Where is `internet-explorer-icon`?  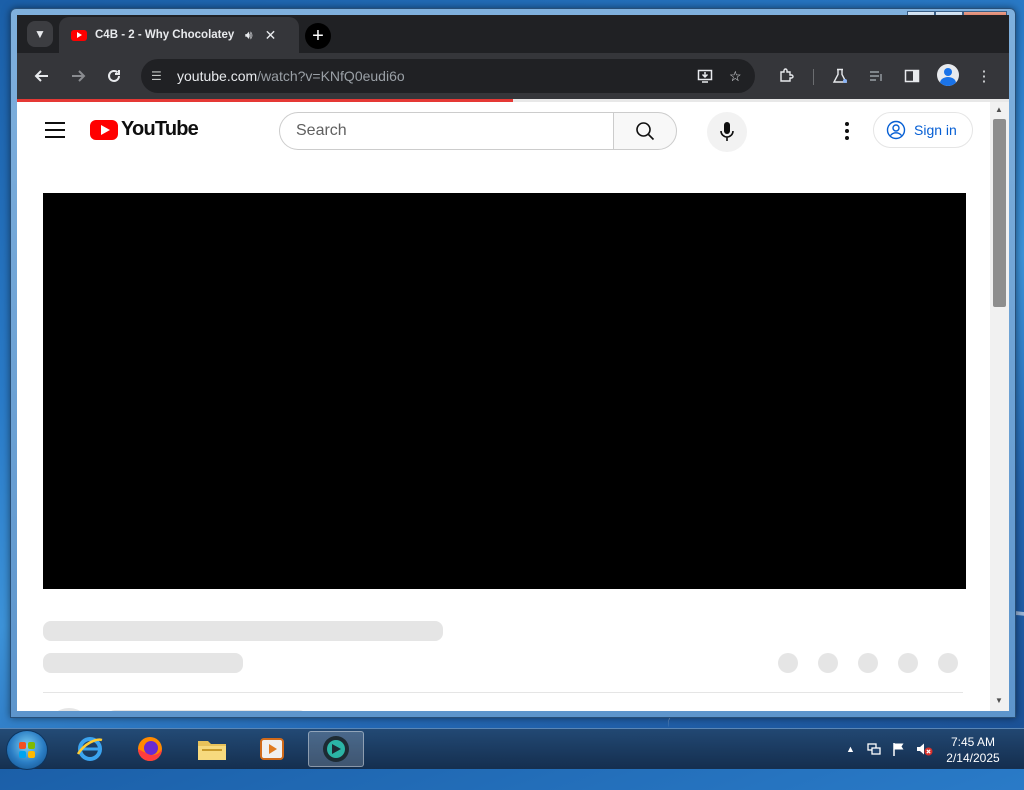
internet-explorer-icon is located at coordinates (89, 749).